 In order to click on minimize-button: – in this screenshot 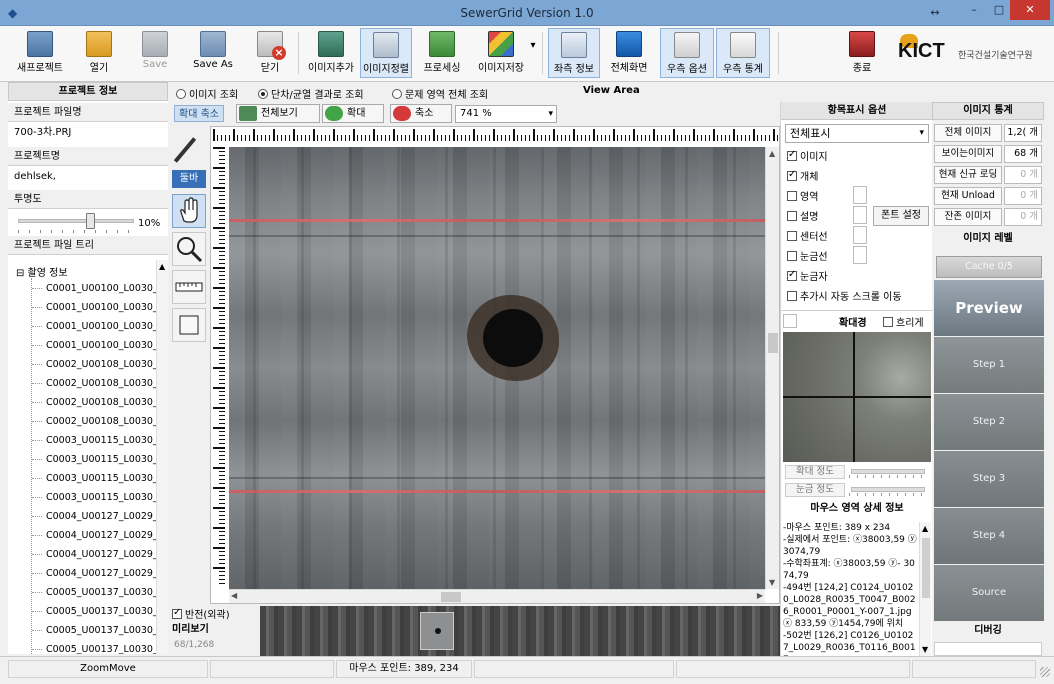, I will do `click(974, 10)`.